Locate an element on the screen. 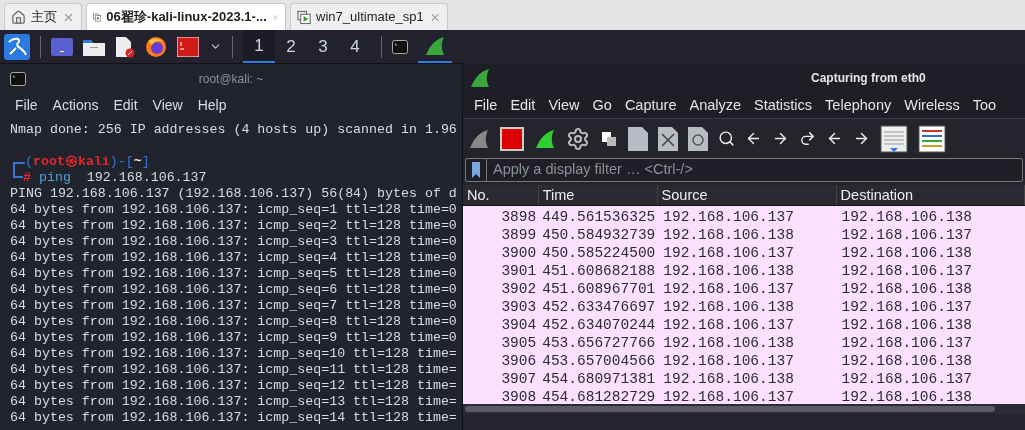 Image resolution: width=1025 pixels, height=430 pixels. copy-icon is located at coordinates (609, 138).